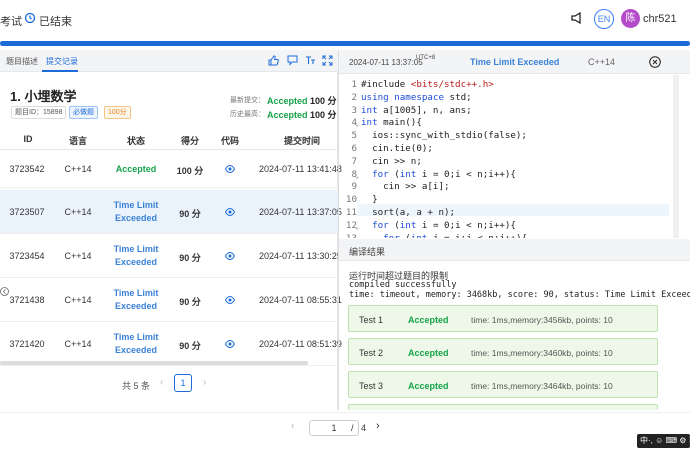 The width and height of the screenshot is (690, 452). I want to click on code-line: int main(){, so click(391, 123).